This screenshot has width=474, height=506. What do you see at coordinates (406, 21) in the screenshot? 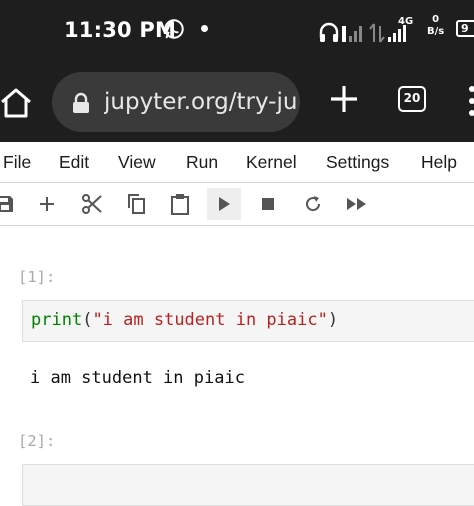
I see `network-type: 4G` at bounding box center [406, 21].